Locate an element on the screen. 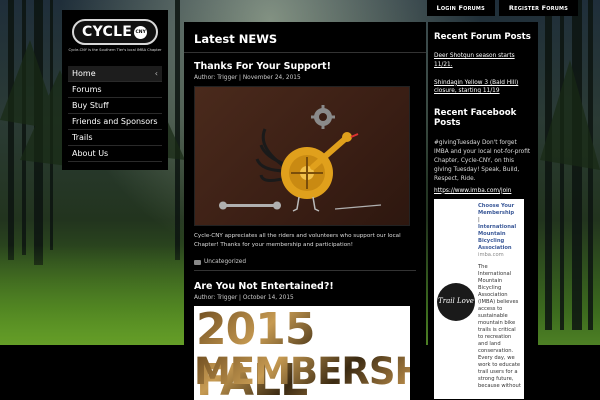 This screenshot has height=400, width=600. post-meta: Author: Trigger | October 14, 2015 is located at coordinates (244, 298).